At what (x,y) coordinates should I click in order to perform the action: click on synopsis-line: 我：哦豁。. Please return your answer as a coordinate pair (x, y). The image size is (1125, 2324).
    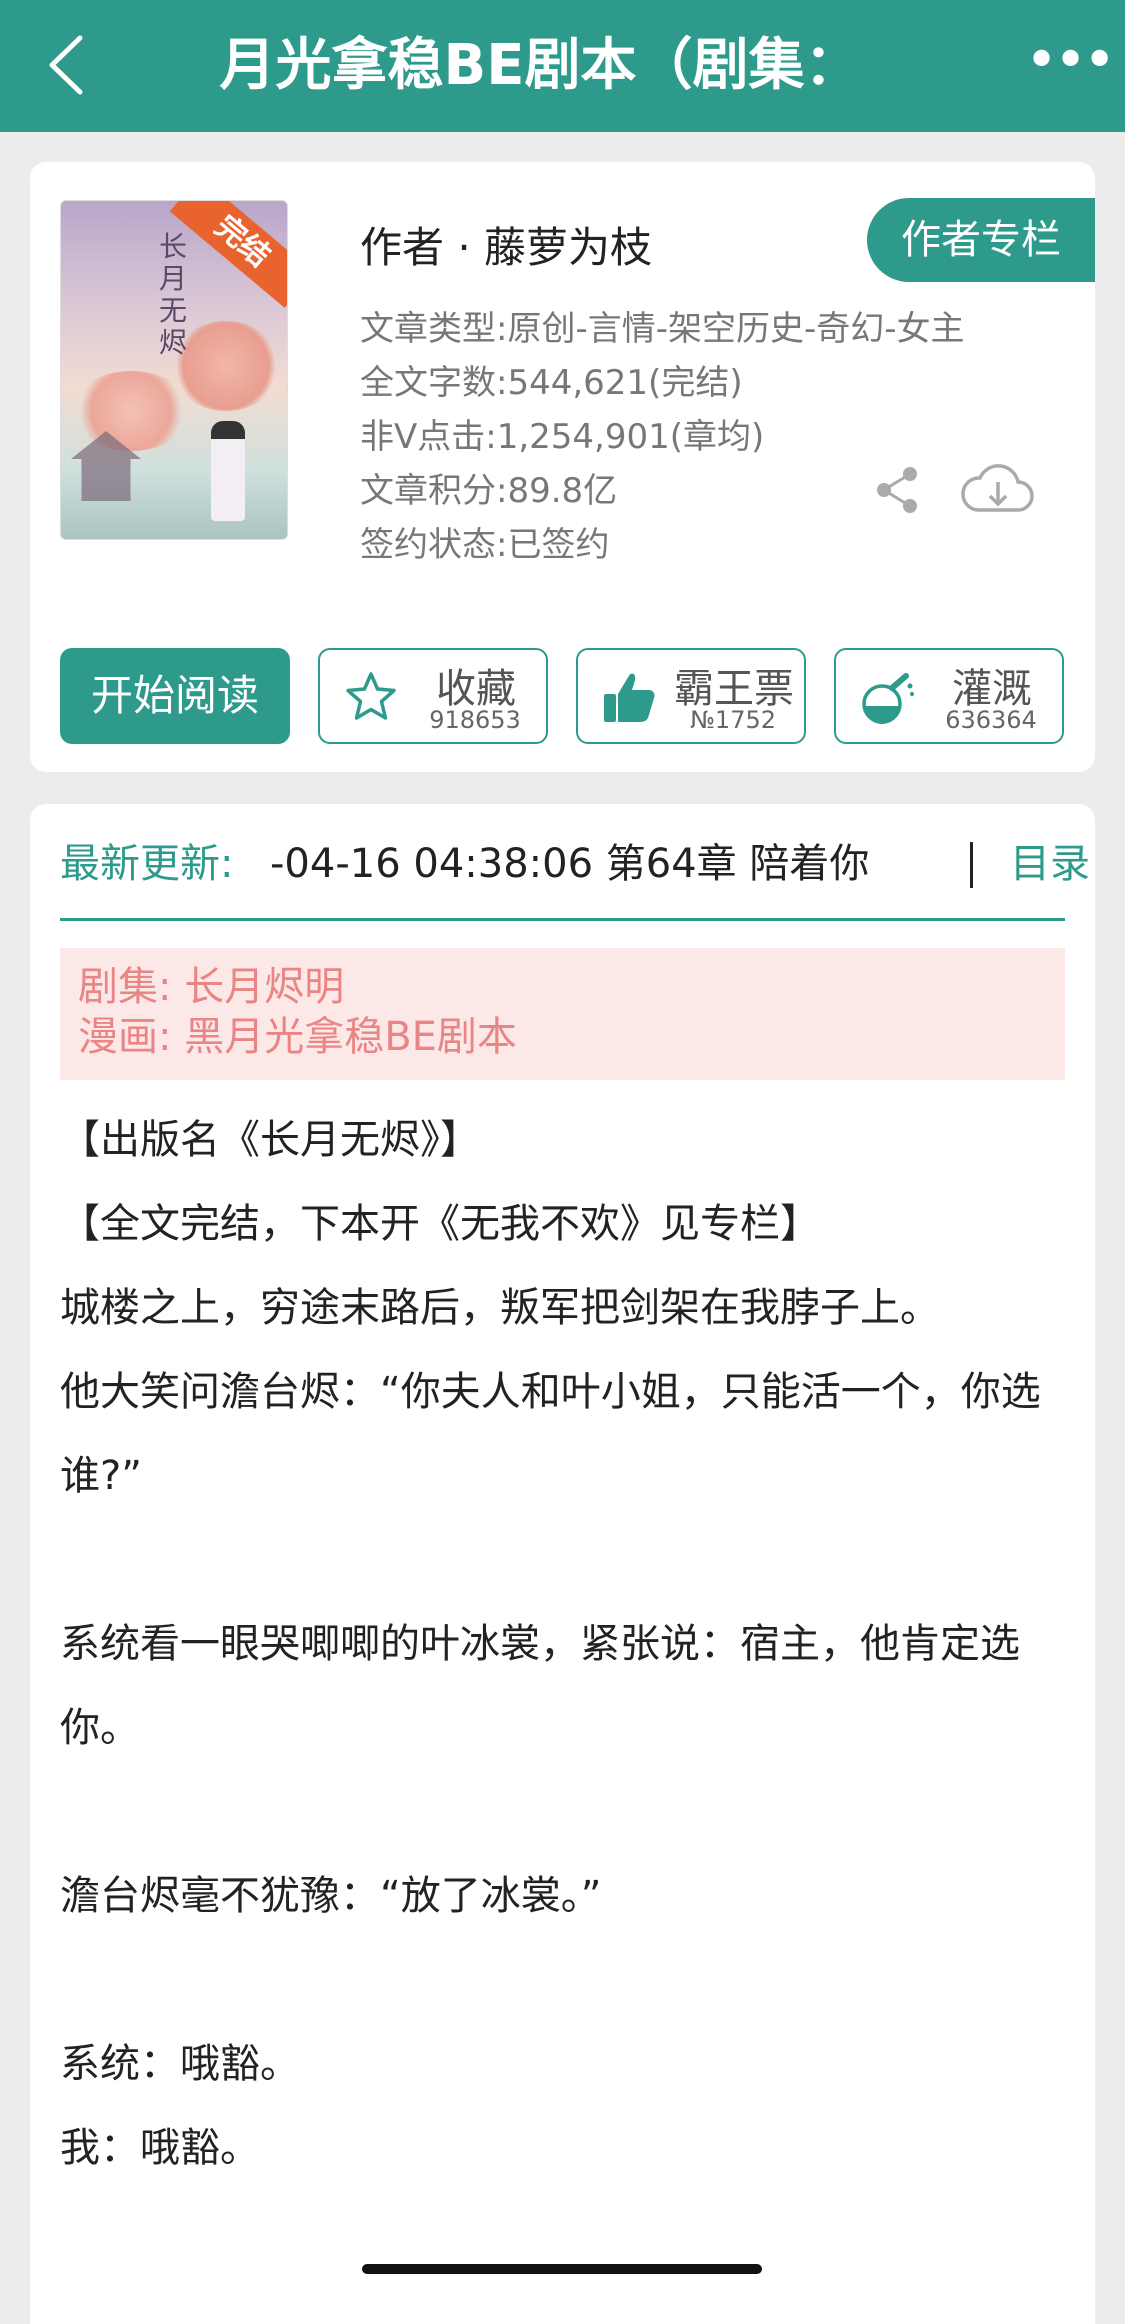
    Looking at the image, I should click on (160, 2148).